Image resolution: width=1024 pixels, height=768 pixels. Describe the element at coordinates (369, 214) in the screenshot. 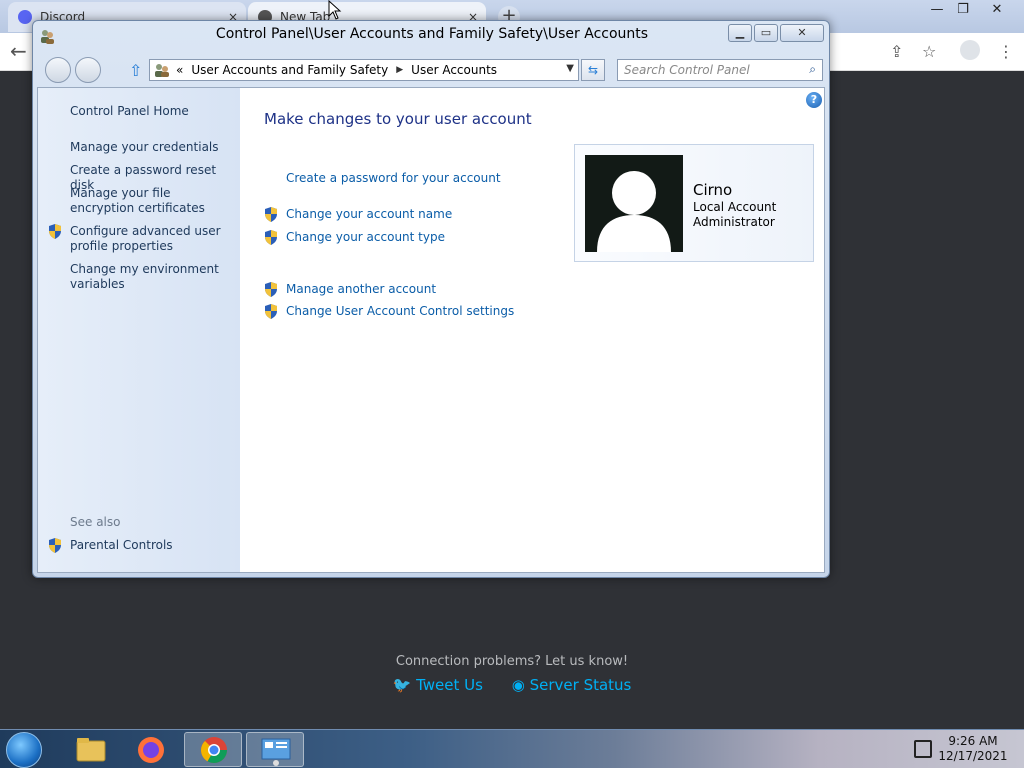

I see `change-account-name-link: Change your account name` at that location.